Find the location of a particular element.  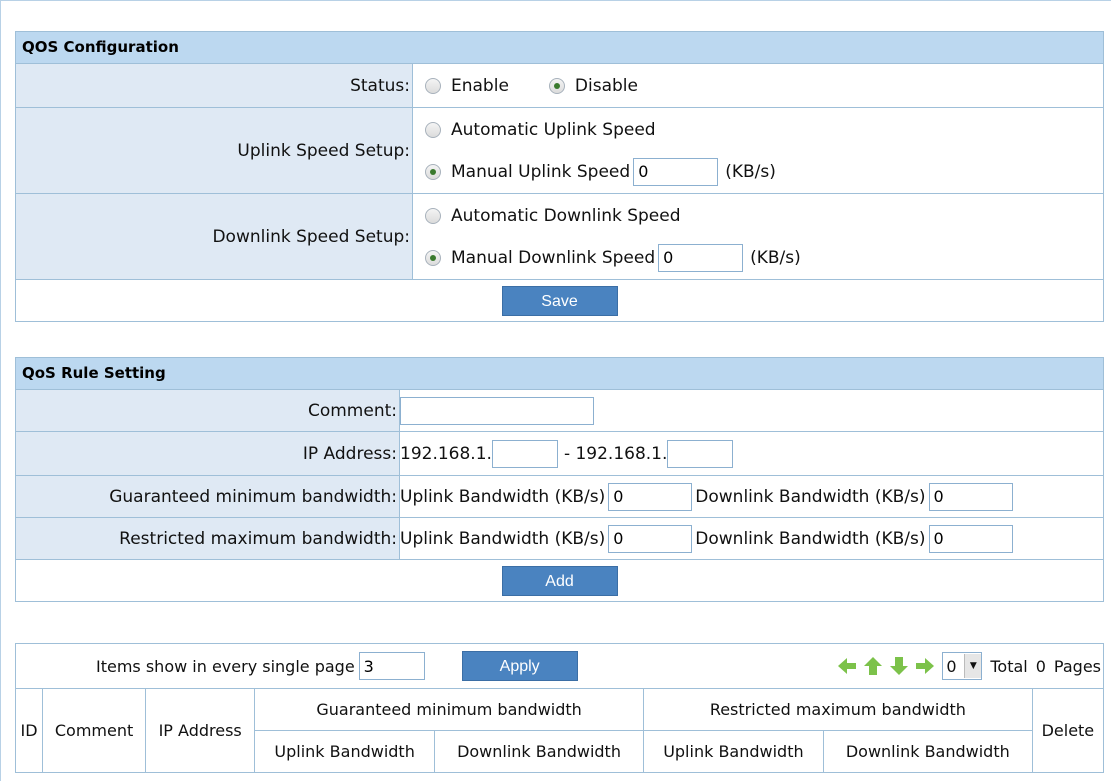

total-label: Total is located at coordinates (1009, 666).